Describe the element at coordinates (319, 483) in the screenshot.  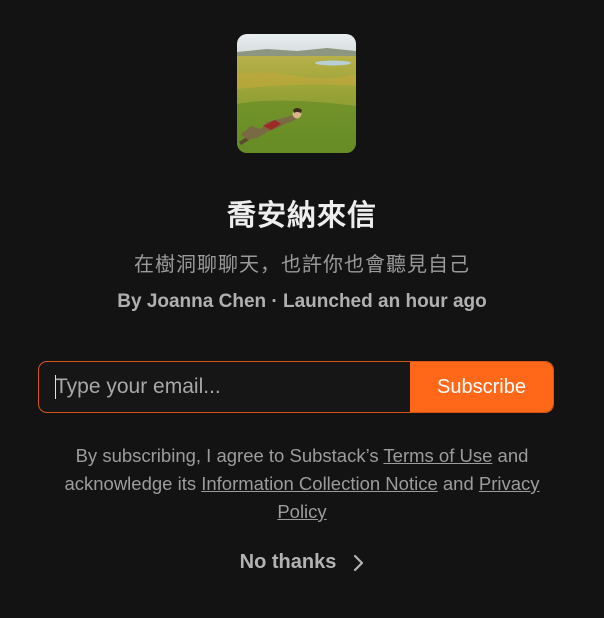
I see `information-collection-notice-link: Information Collection Notice` at that location.